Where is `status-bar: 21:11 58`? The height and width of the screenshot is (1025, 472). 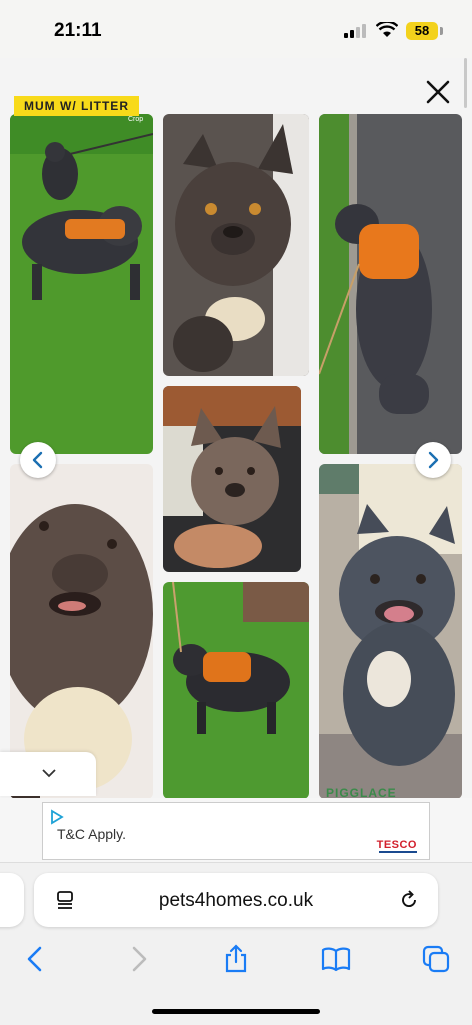 status-bar: 21:11 58 is located at coordinates (236, 29).